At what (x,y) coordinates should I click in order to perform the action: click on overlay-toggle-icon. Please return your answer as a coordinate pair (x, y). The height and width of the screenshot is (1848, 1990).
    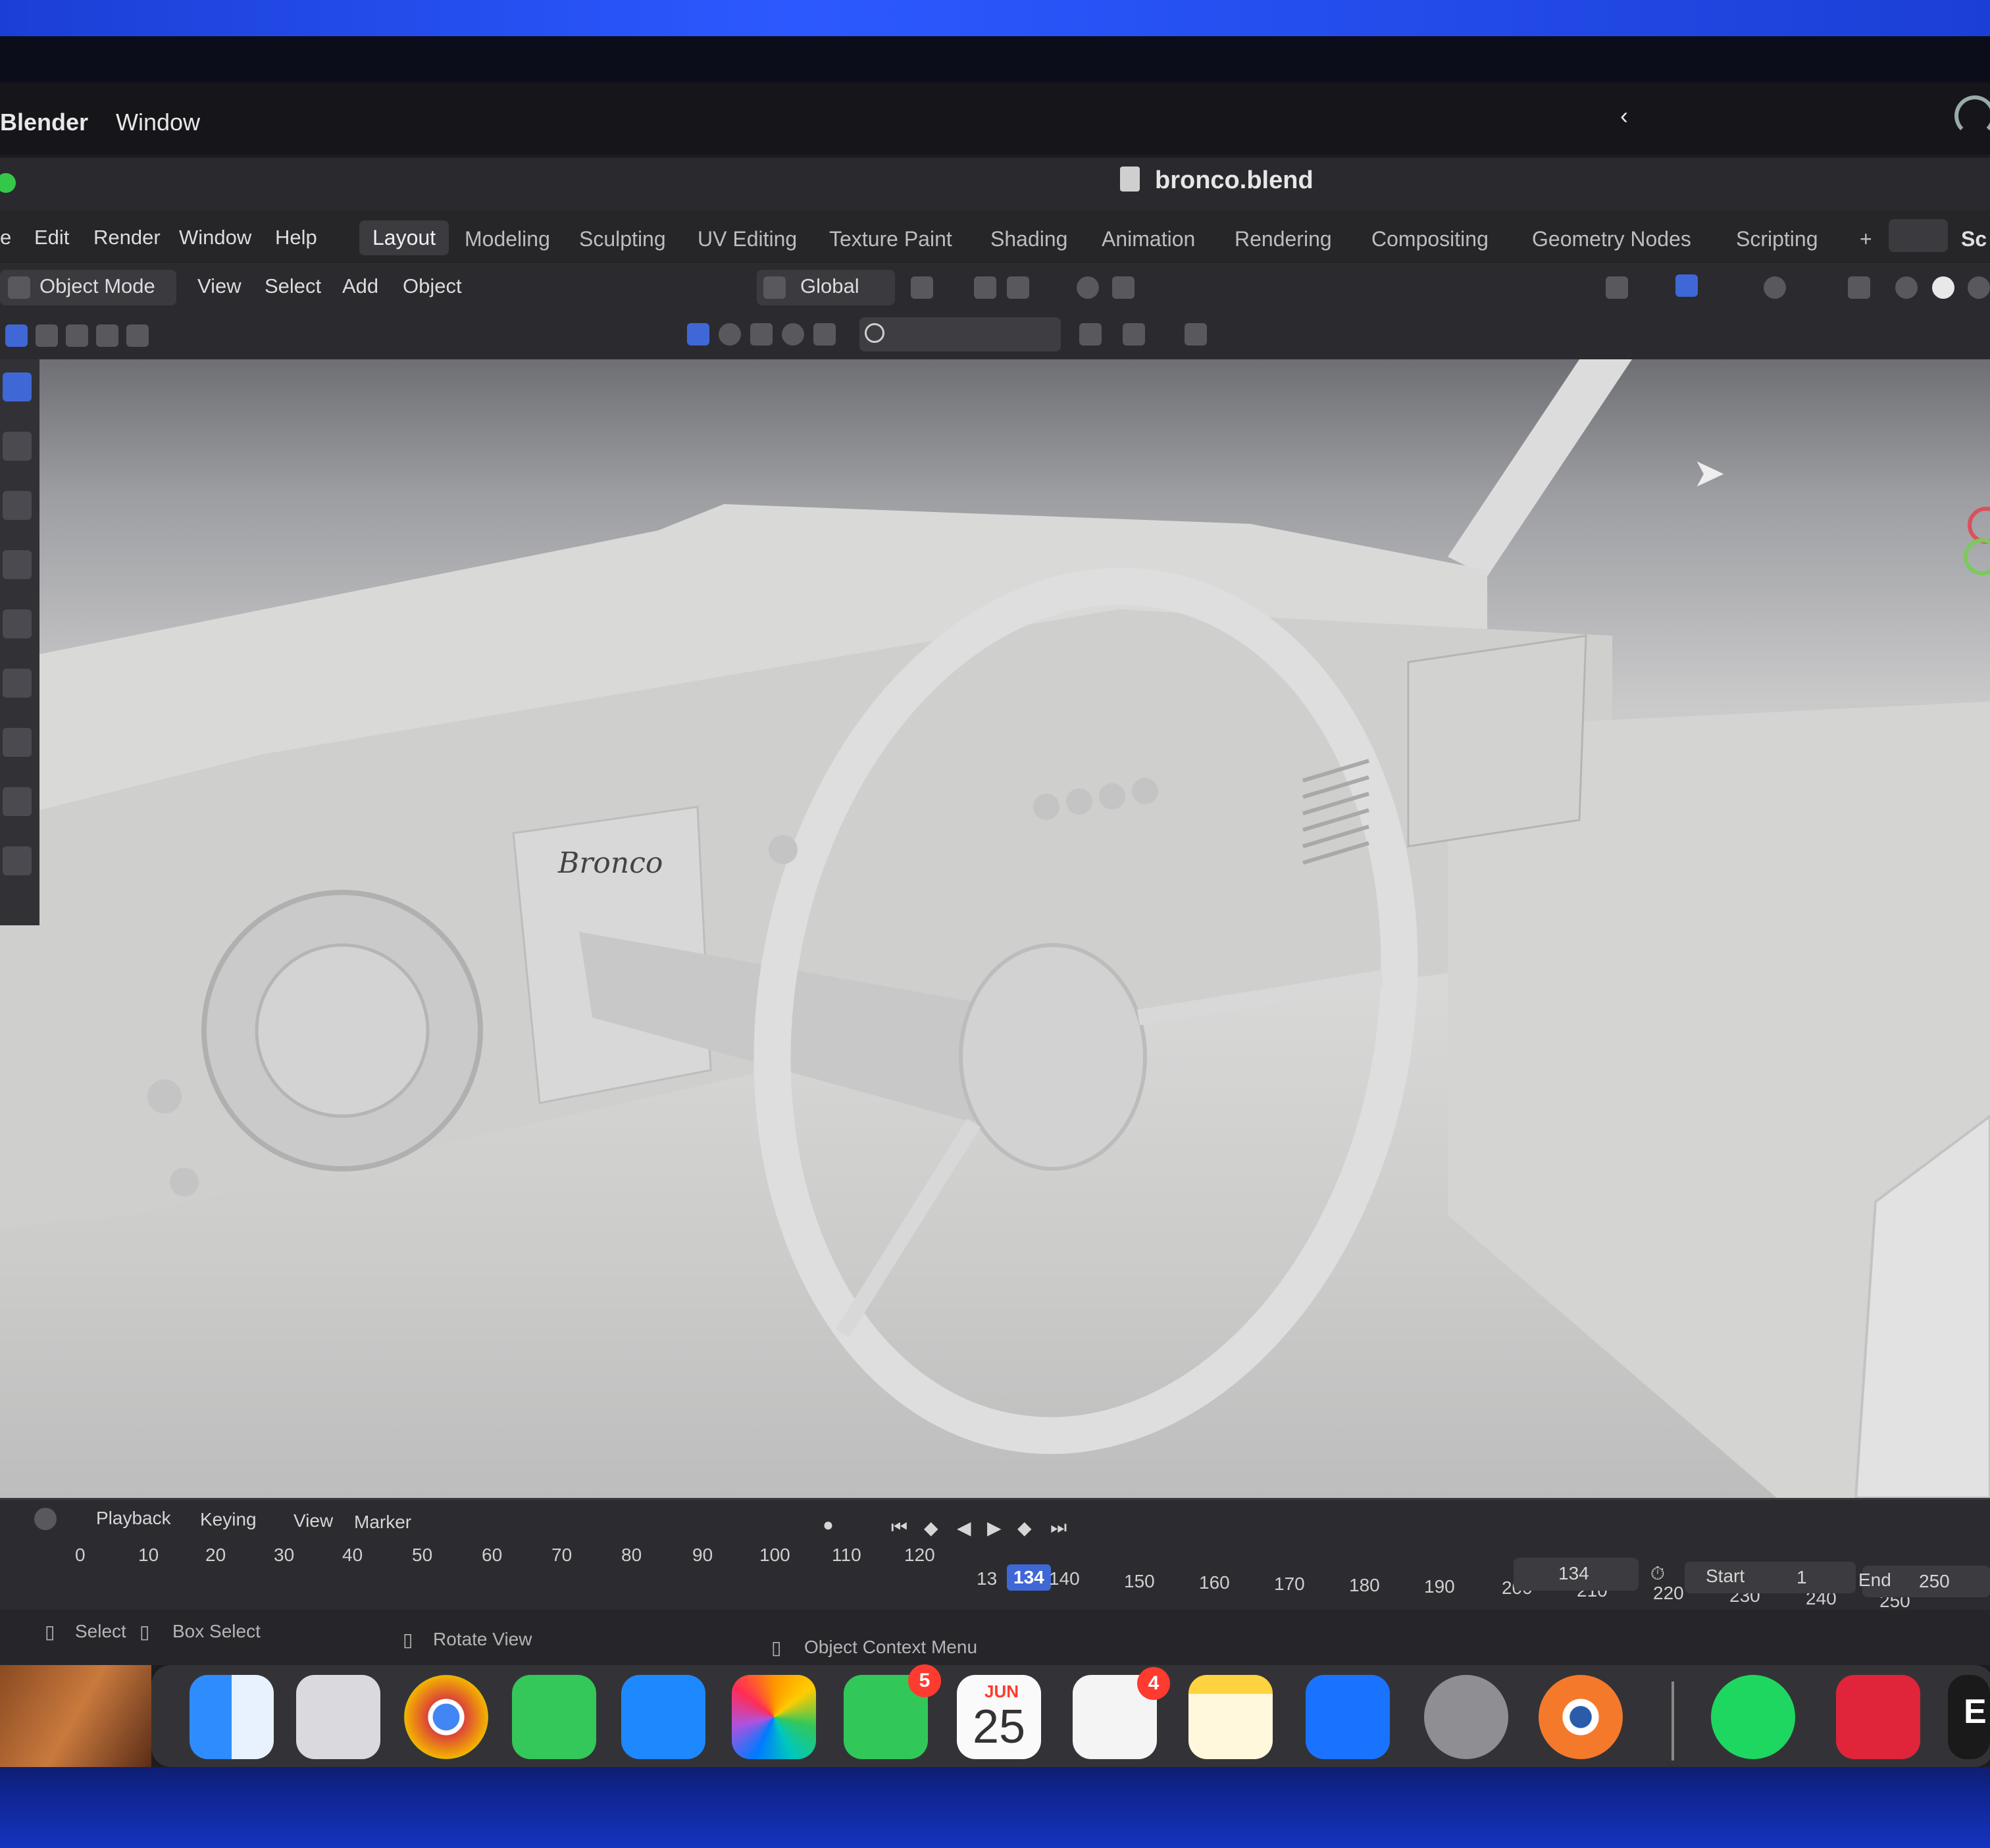
    Looking at the image, I should click on (1775, 287).